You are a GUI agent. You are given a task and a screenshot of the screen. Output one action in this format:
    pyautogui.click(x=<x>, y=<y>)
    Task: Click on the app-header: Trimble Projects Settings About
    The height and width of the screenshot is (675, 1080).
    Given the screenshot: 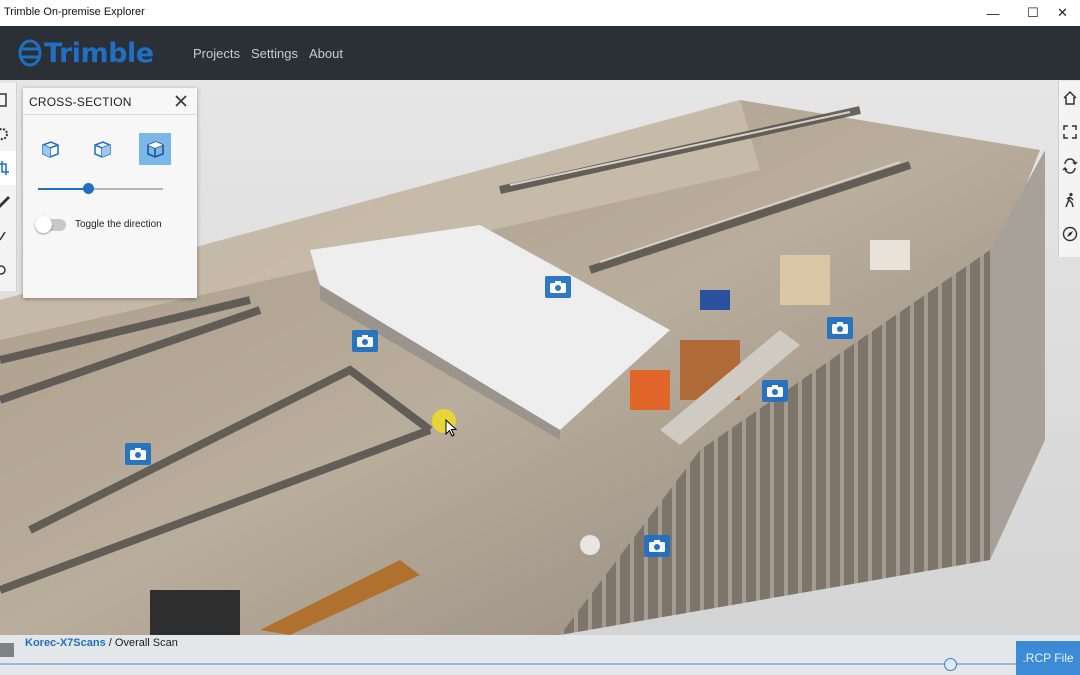 What is the action you would take?
    pyautogui.click(x=540, y=53)
    